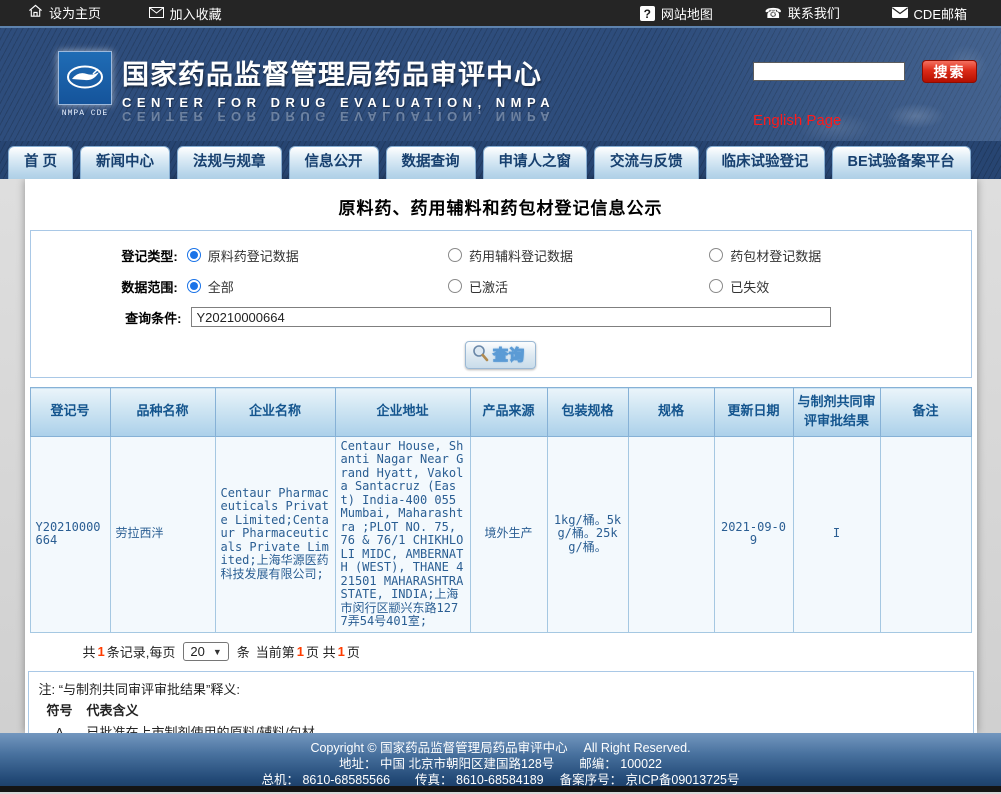  I want to click on col-header-joint-review-result: 与制剂共同审 评审批结果, so click(836, 412).